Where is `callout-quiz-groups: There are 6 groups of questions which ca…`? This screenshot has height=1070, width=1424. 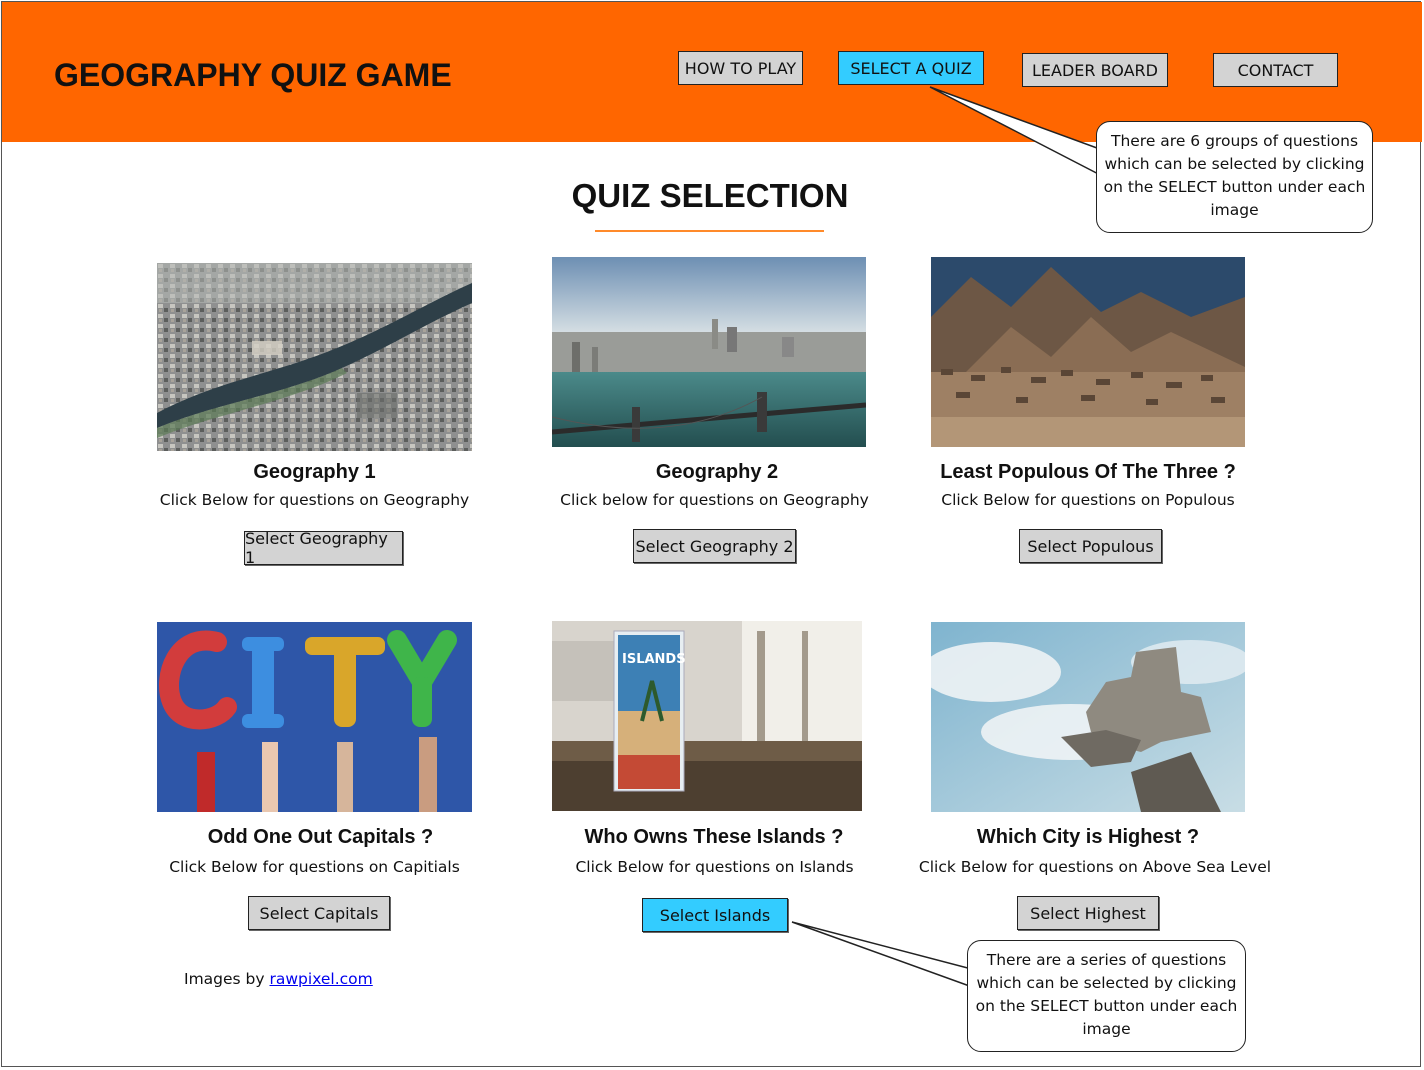
callout-quiz-groups: There are 6 groups of questions which ca… is located at coordinates (1234, 177).